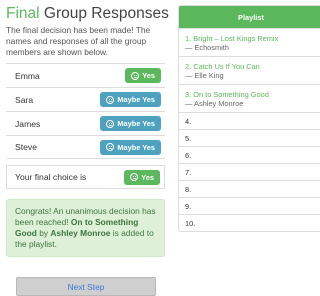 The image size is (320, 296). Describe the element at coordinates (85, 99) in the screenshot. I see `response-row: Sara Maybe Yes` at that location.